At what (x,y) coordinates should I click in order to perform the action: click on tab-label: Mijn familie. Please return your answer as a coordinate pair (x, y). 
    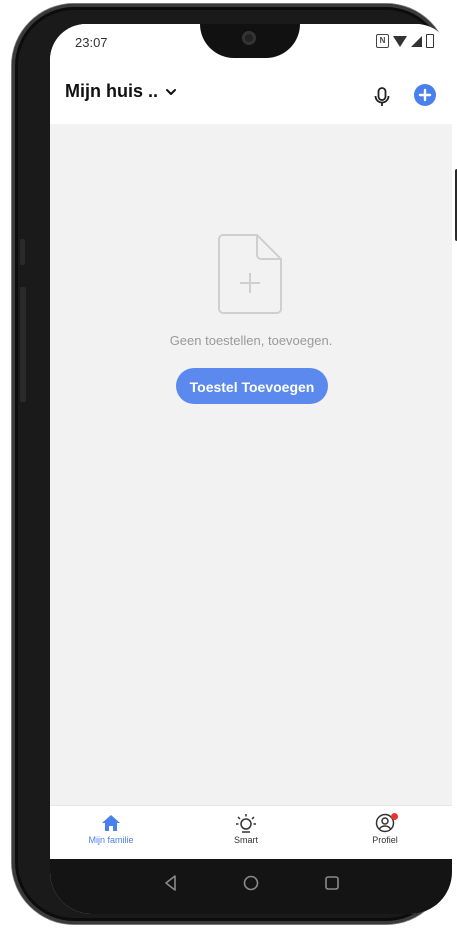
    Looking at the image, I should click on (111, 840).